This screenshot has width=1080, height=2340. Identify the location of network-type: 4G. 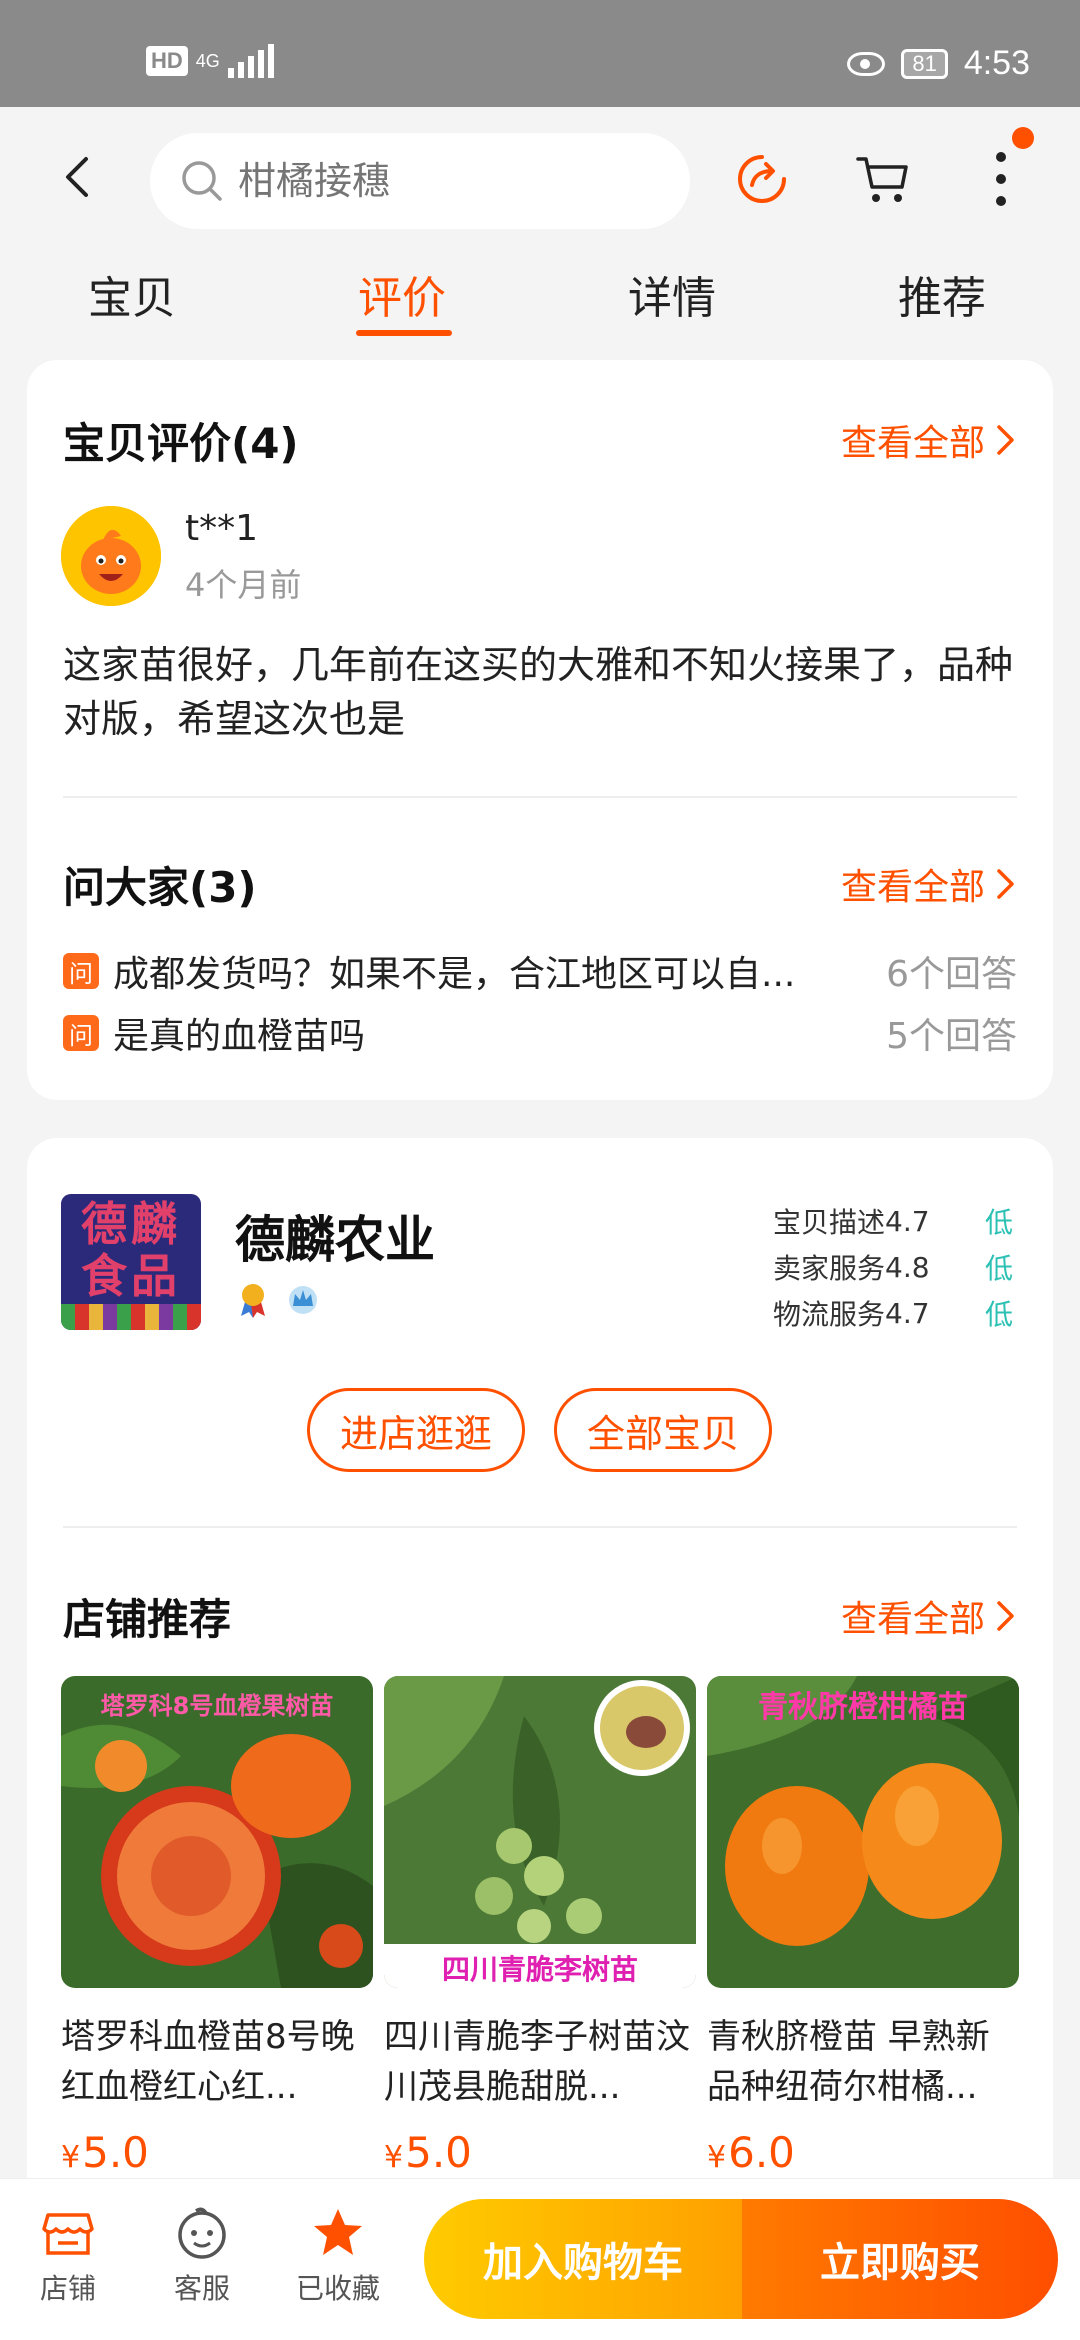
(207, 61).